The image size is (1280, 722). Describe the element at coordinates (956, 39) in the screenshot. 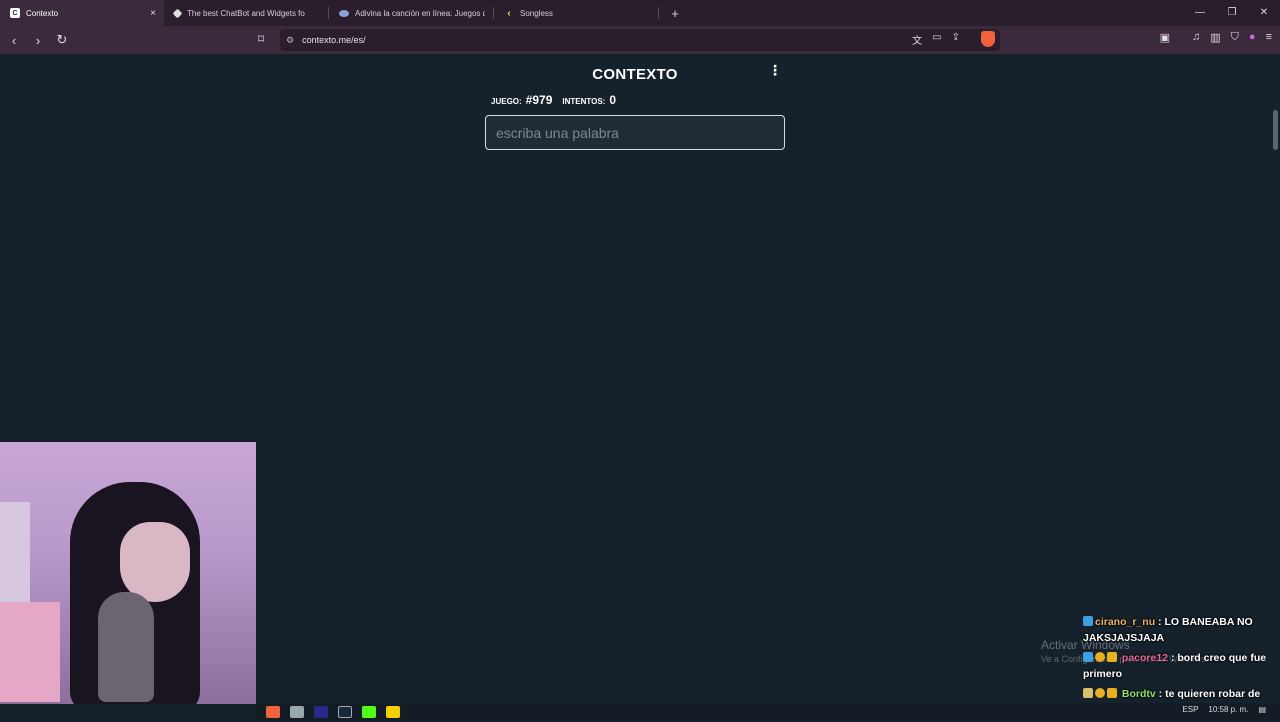

I see `share-icon: ⇪` at that location.